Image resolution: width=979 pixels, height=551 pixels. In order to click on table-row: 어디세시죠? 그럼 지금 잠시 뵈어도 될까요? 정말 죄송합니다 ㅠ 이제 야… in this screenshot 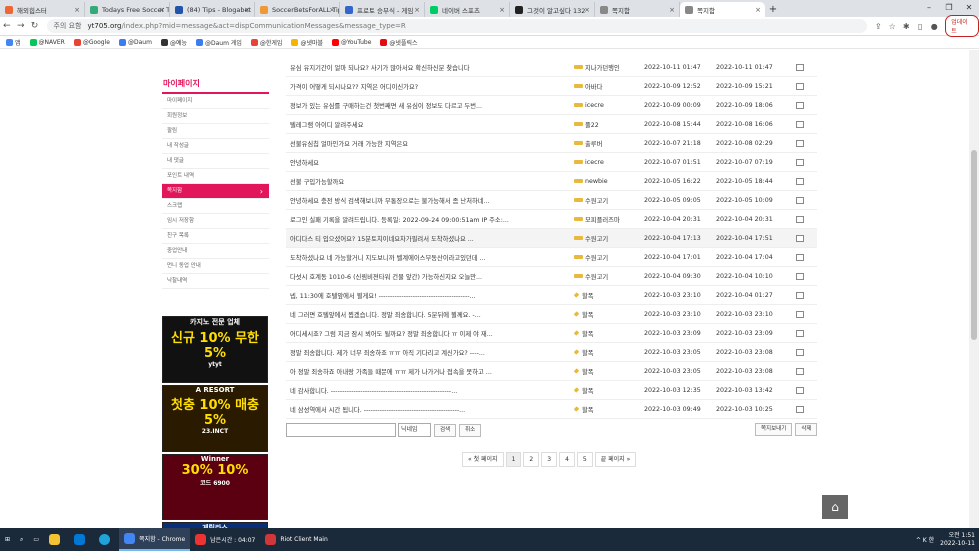, I will do `click(551, 333)`.